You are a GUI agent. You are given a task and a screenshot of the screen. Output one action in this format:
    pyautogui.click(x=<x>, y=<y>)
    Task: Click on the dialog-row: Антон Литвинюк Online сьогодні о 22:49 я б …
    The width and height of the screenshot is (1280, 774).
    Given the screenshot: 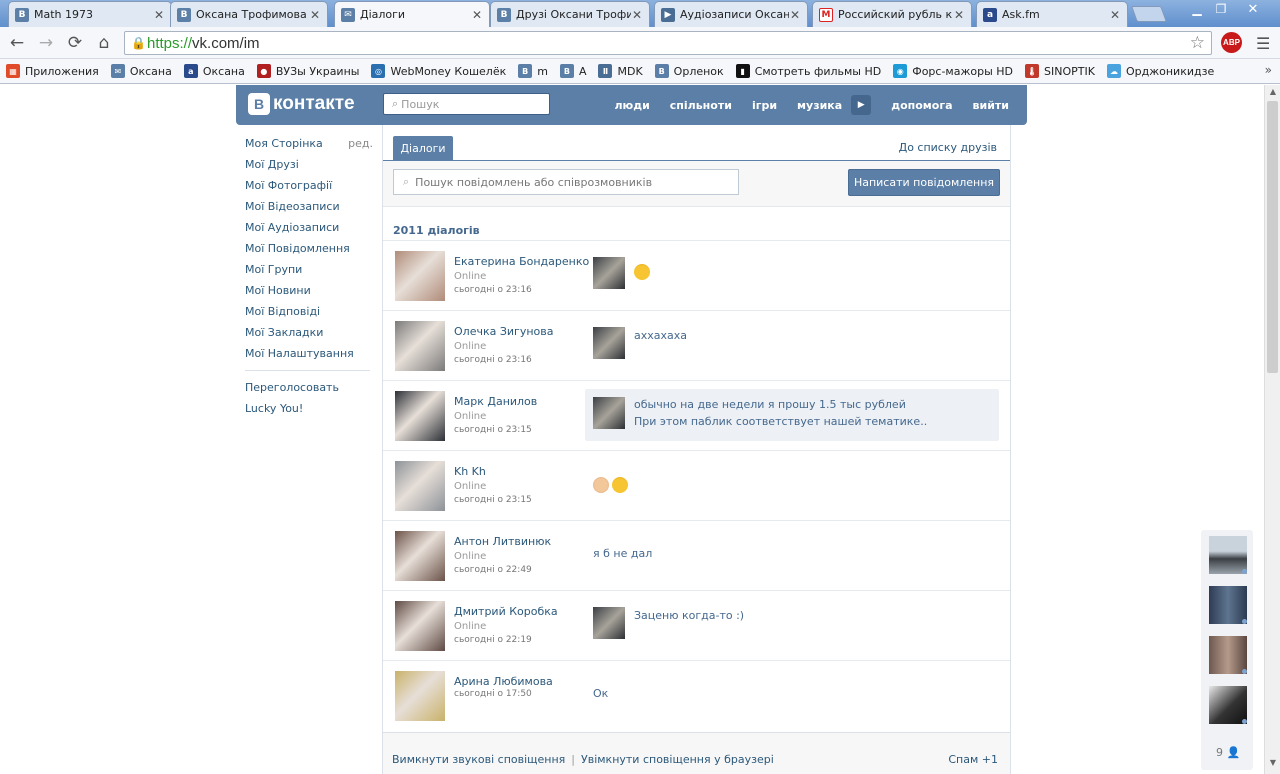 What is the action you would take?
    pyautogui.click(x=696, y=555)
    